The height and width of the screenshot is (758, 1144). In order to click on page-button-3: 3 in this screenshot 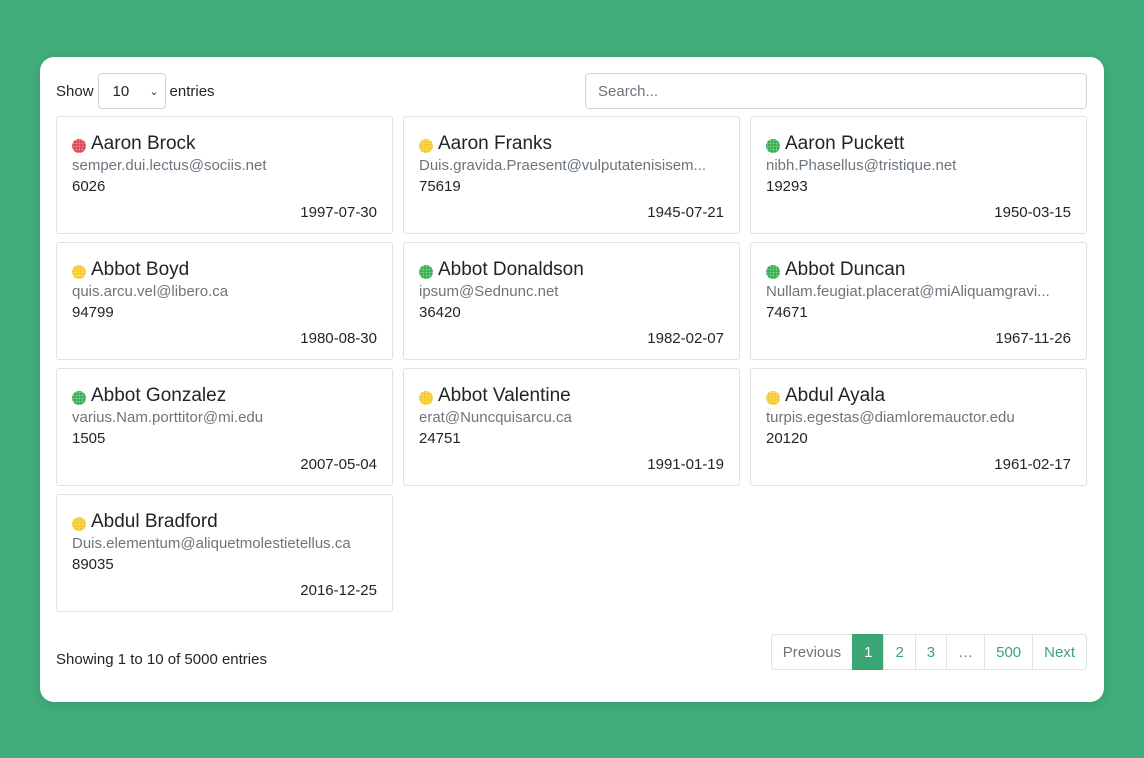, I will do `click(931, 652)`.